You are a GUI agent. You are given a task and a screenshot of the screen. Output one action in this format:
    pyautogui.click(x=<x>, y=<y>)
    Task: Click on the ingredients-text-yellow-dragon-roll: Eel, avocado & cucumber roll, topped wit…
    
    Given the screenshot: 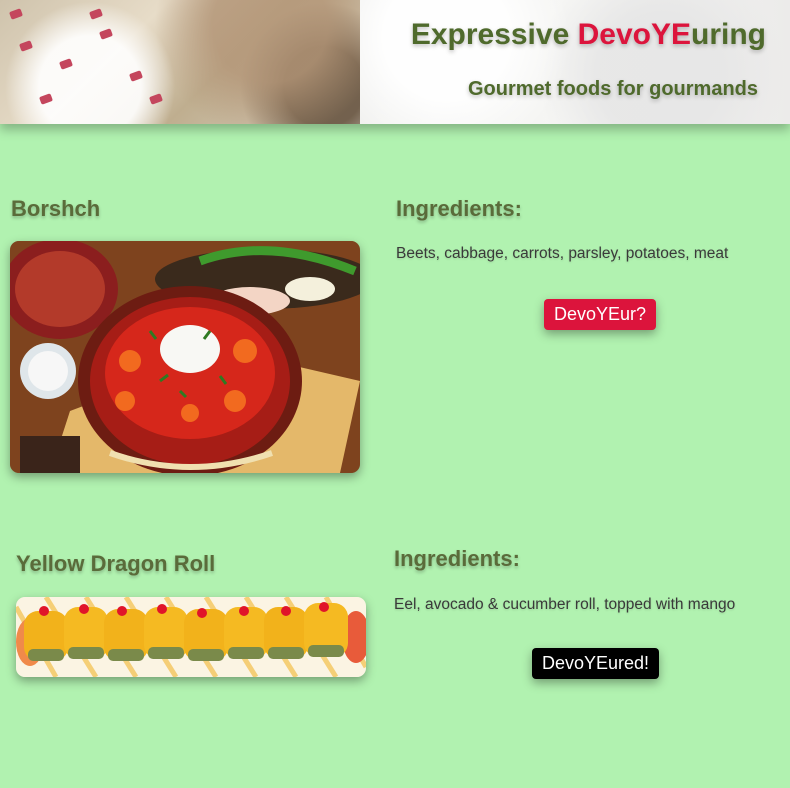 What is the action you would take?
    pyautogui.click(x=565, y=604)
    